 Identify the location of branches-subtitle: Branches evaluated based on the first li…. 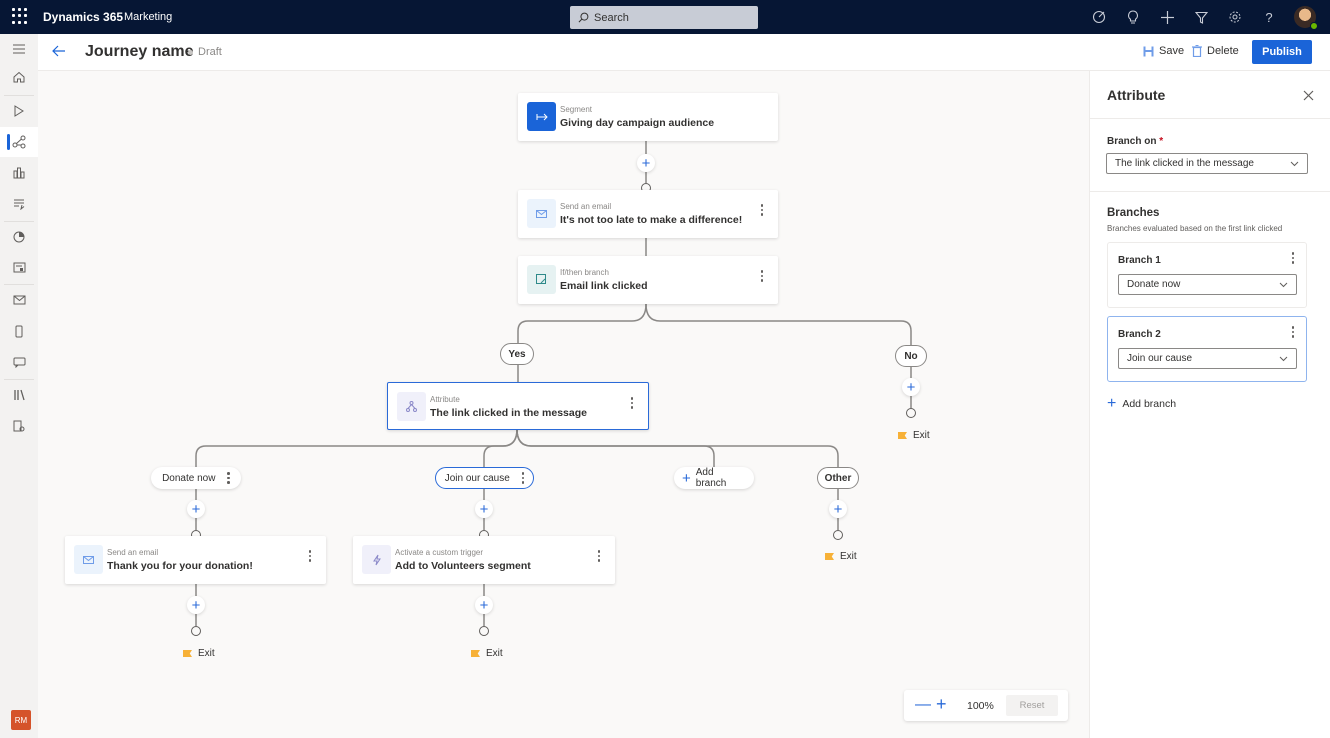
(1195, 228).